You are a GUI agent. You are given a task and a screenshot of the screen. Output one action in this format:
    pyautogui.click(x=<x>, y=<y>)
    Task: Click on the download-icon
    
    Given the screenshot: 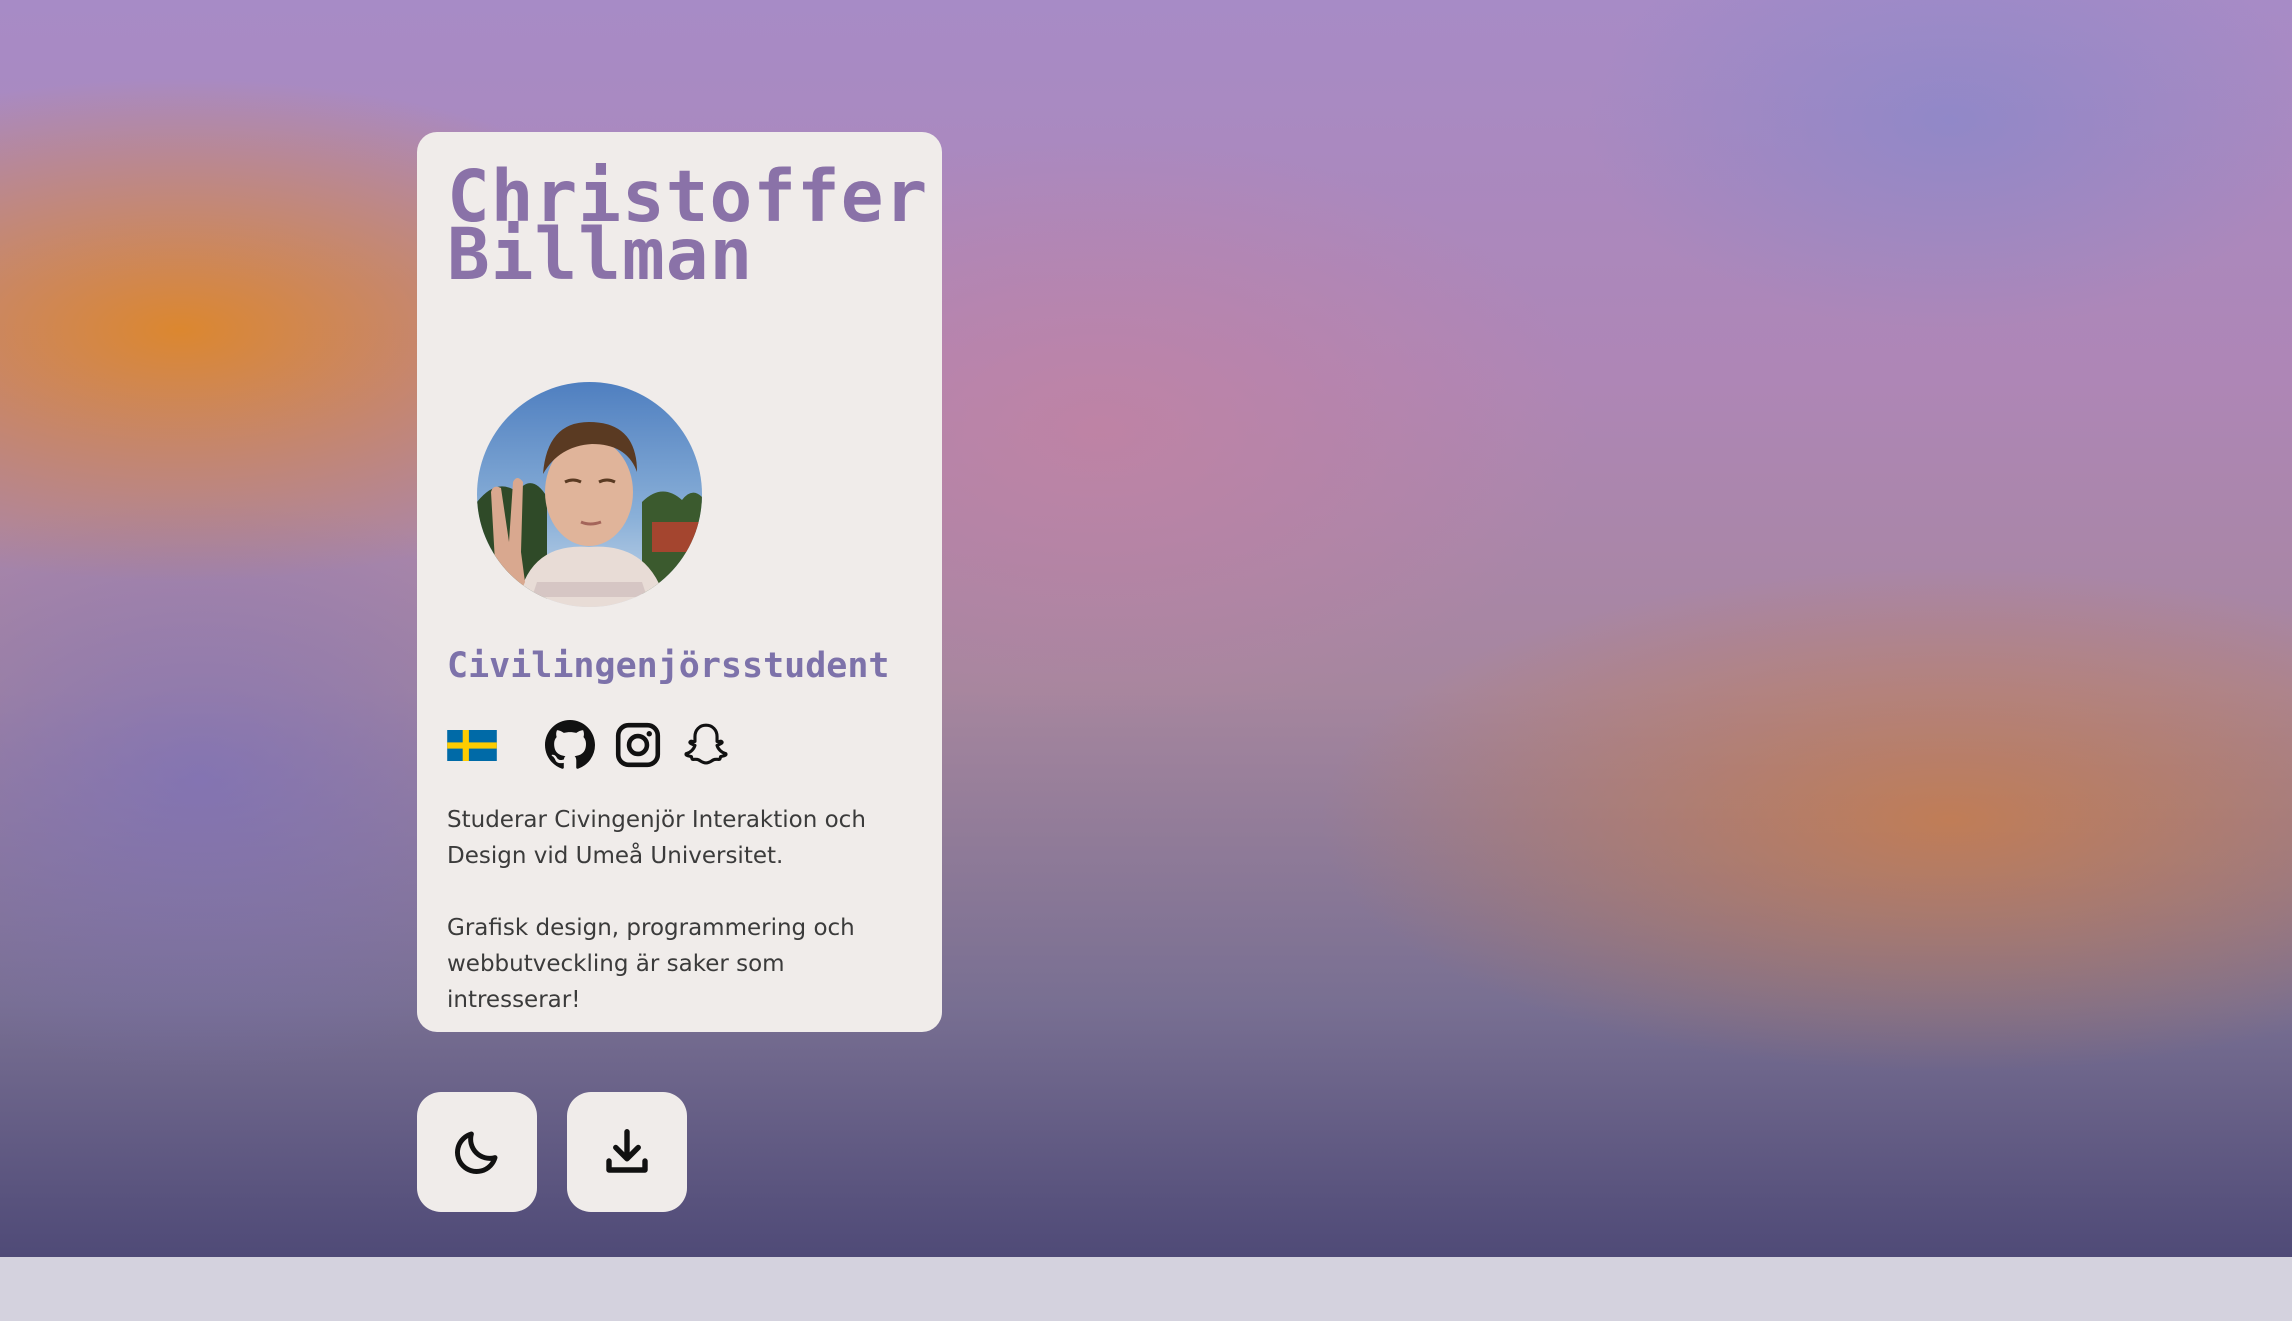 What is the action you would take?
    pyautogui.click(x=627, y=1151)
    